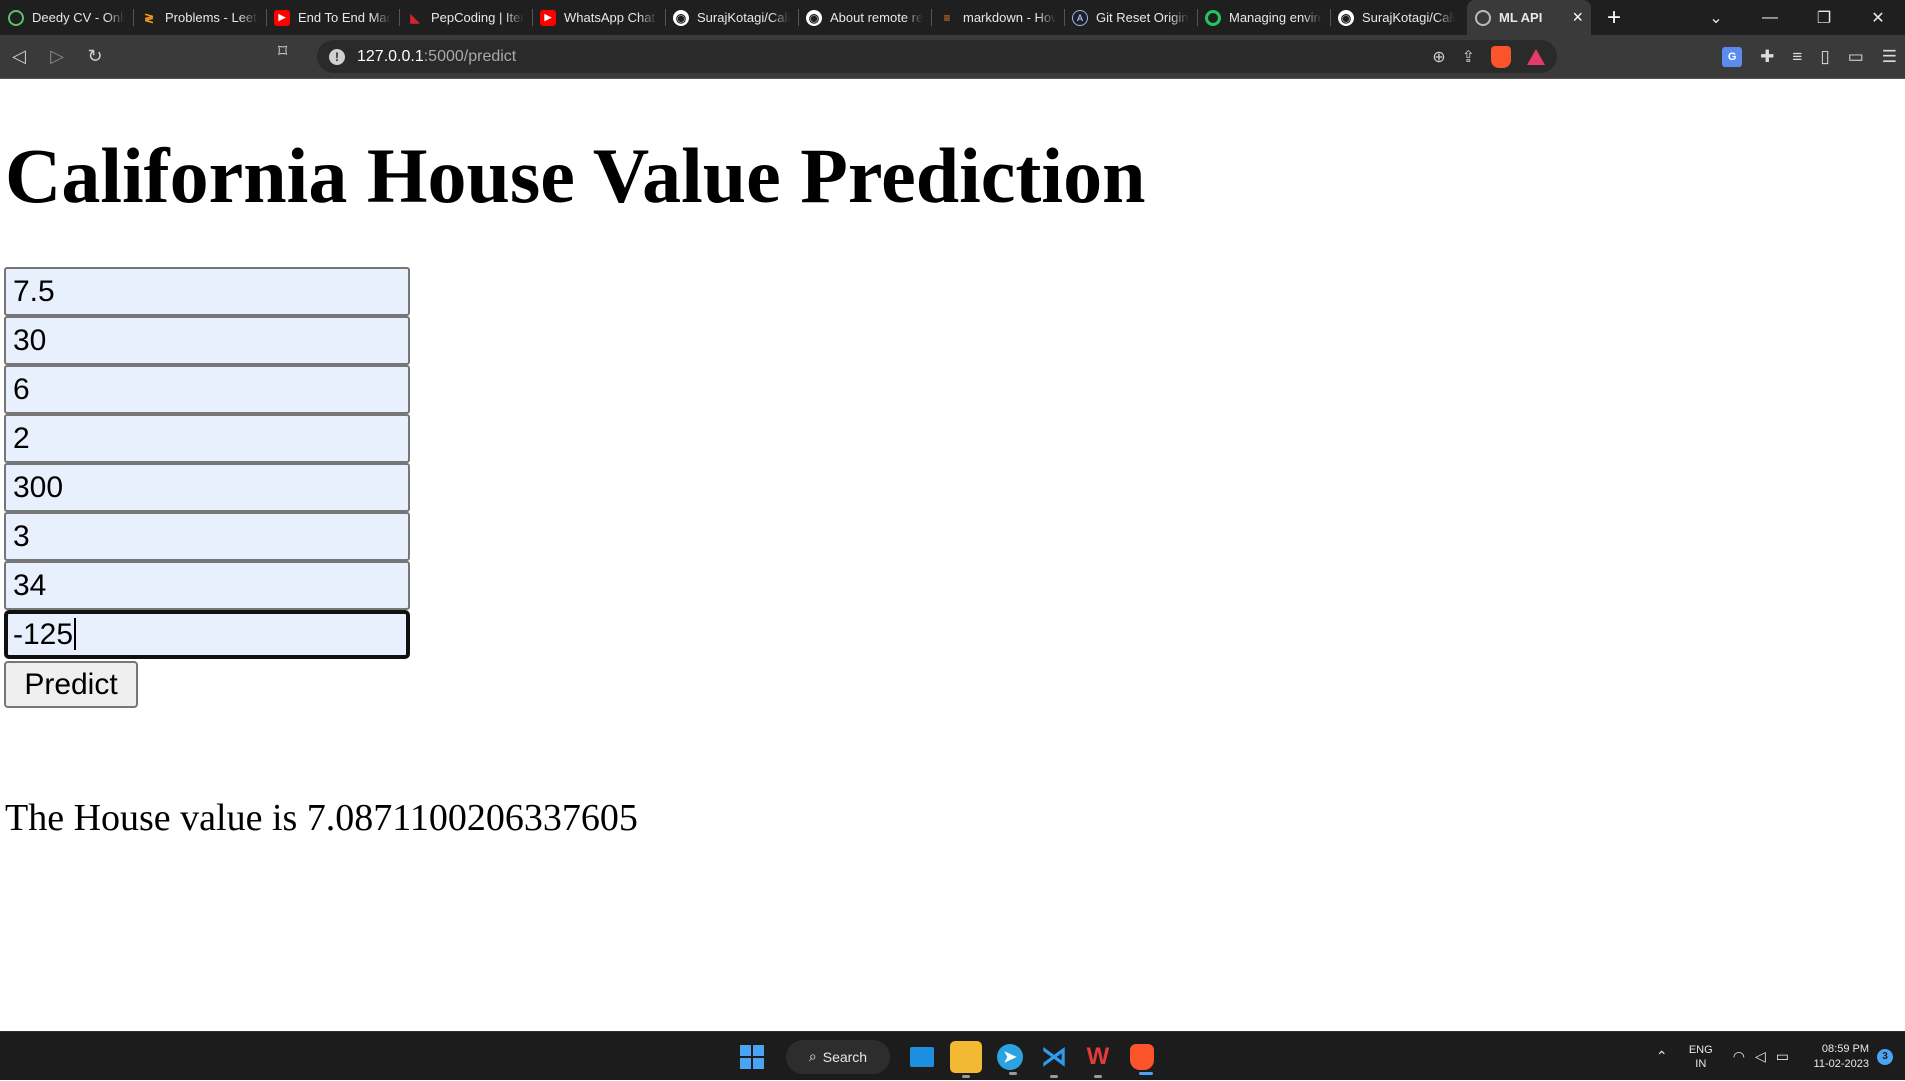 The width and height of the screenshot is (1905, 1081). I want to click on brave-shields-icon, so click(1501, 56).